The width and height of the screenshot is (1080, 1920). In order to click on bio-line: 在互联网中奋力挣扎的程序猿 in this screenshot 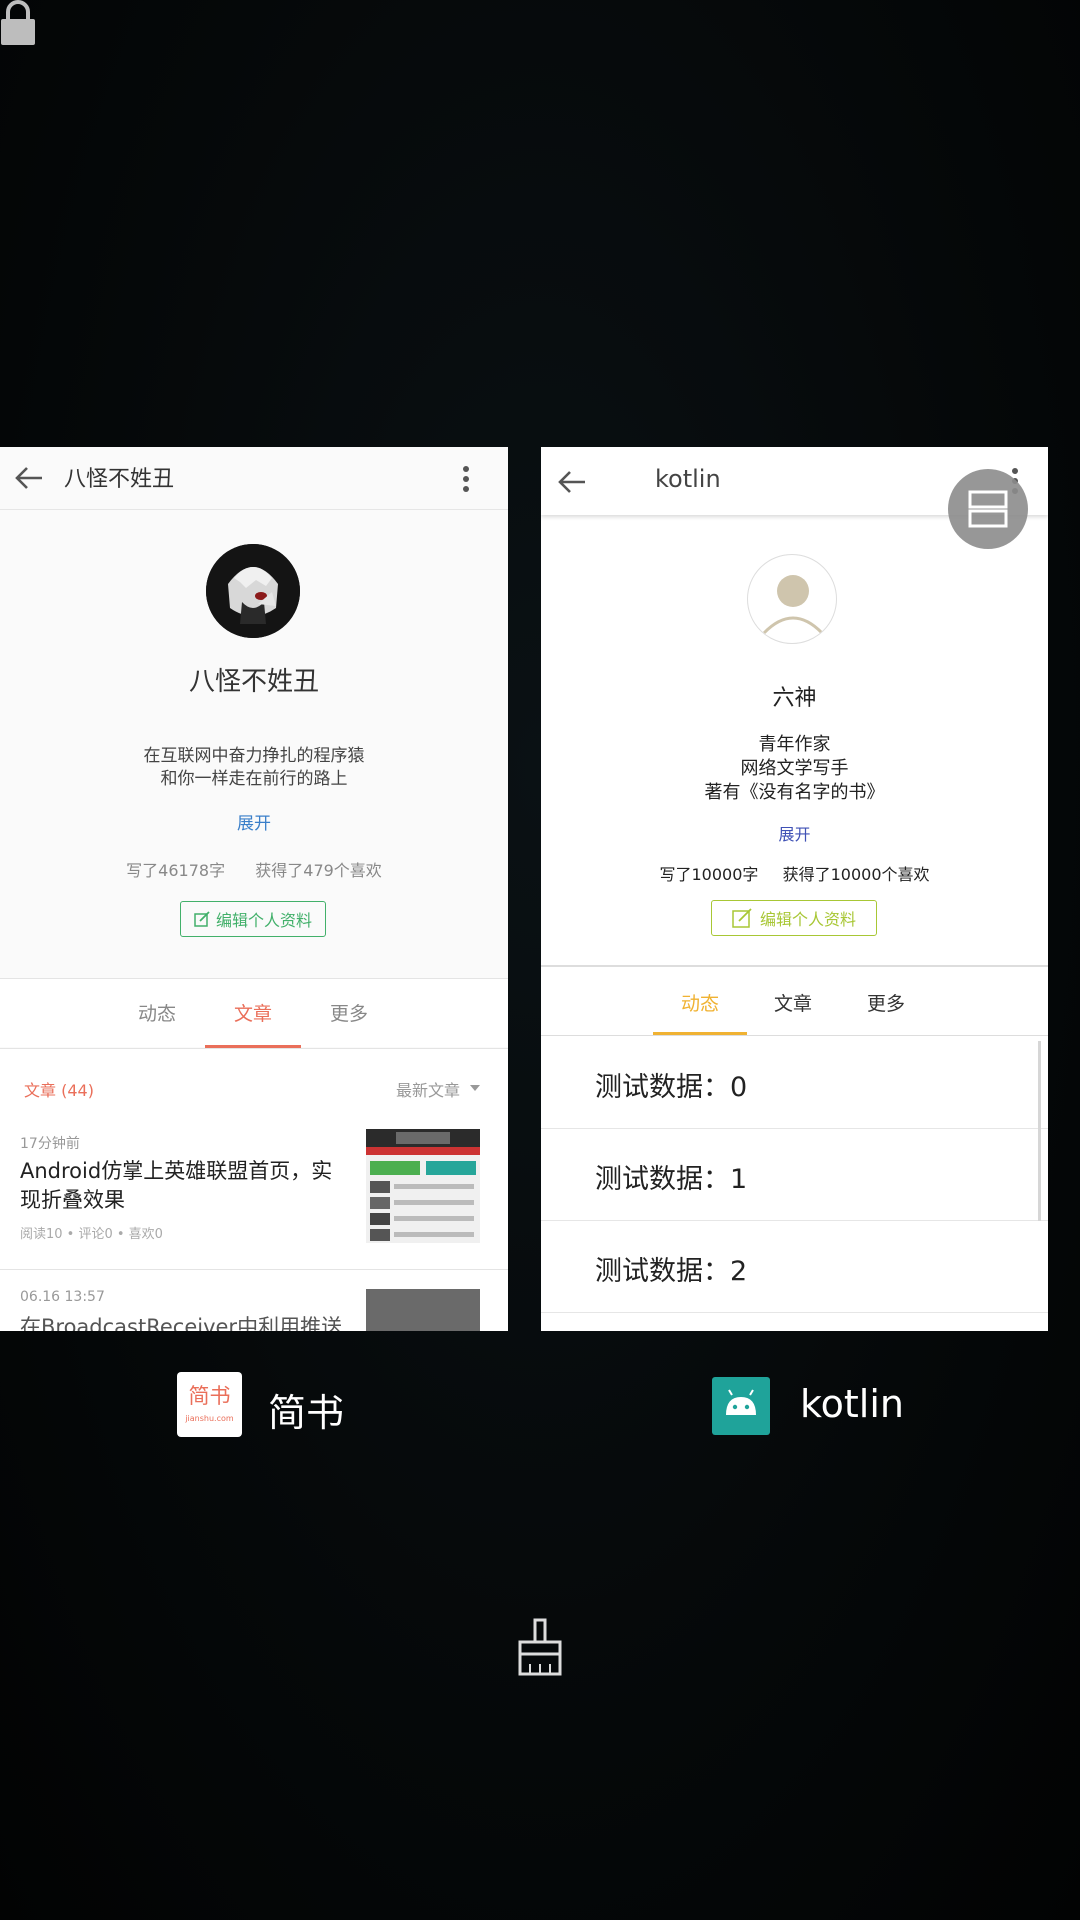, I will do `click(254, 756)`.